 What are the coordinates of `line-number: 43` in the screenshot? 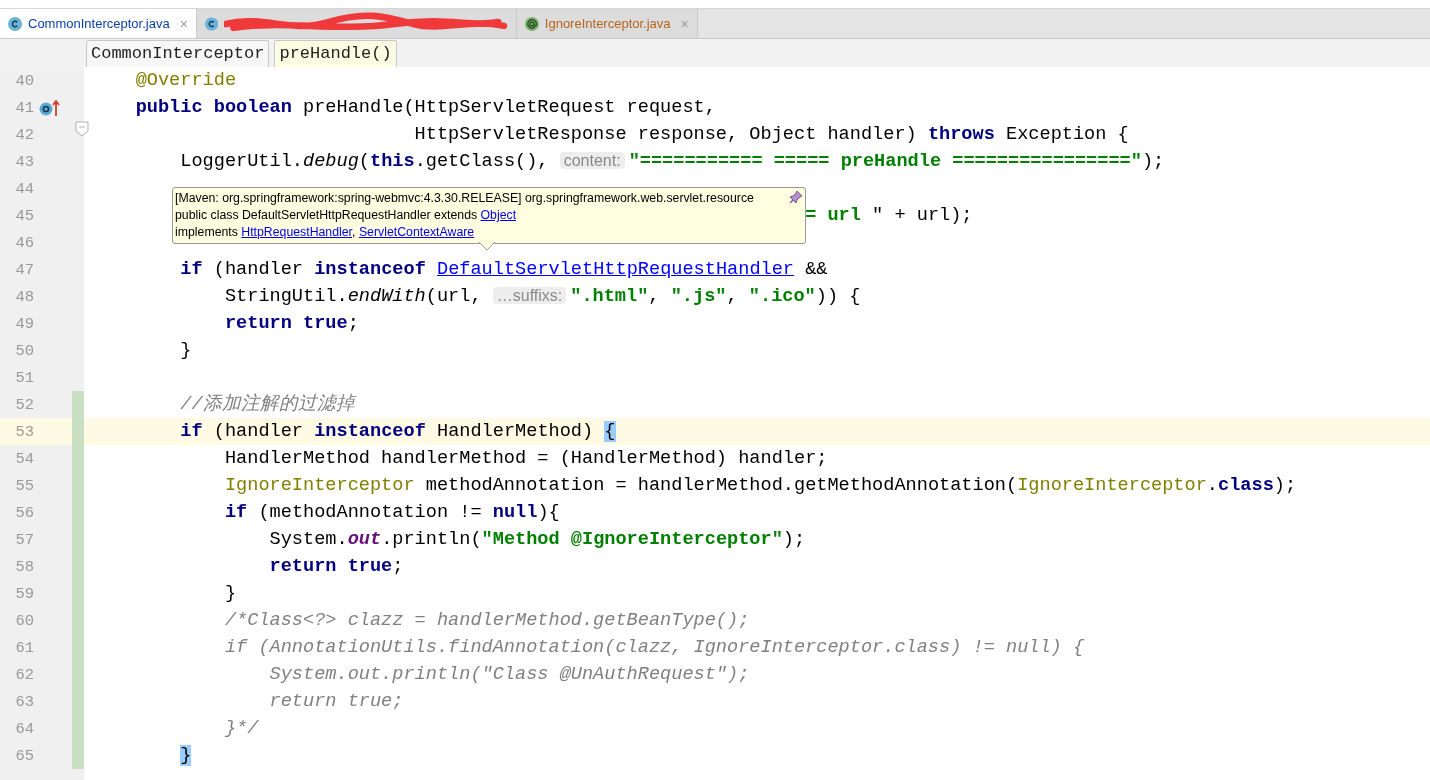 It's located at (24, 161).